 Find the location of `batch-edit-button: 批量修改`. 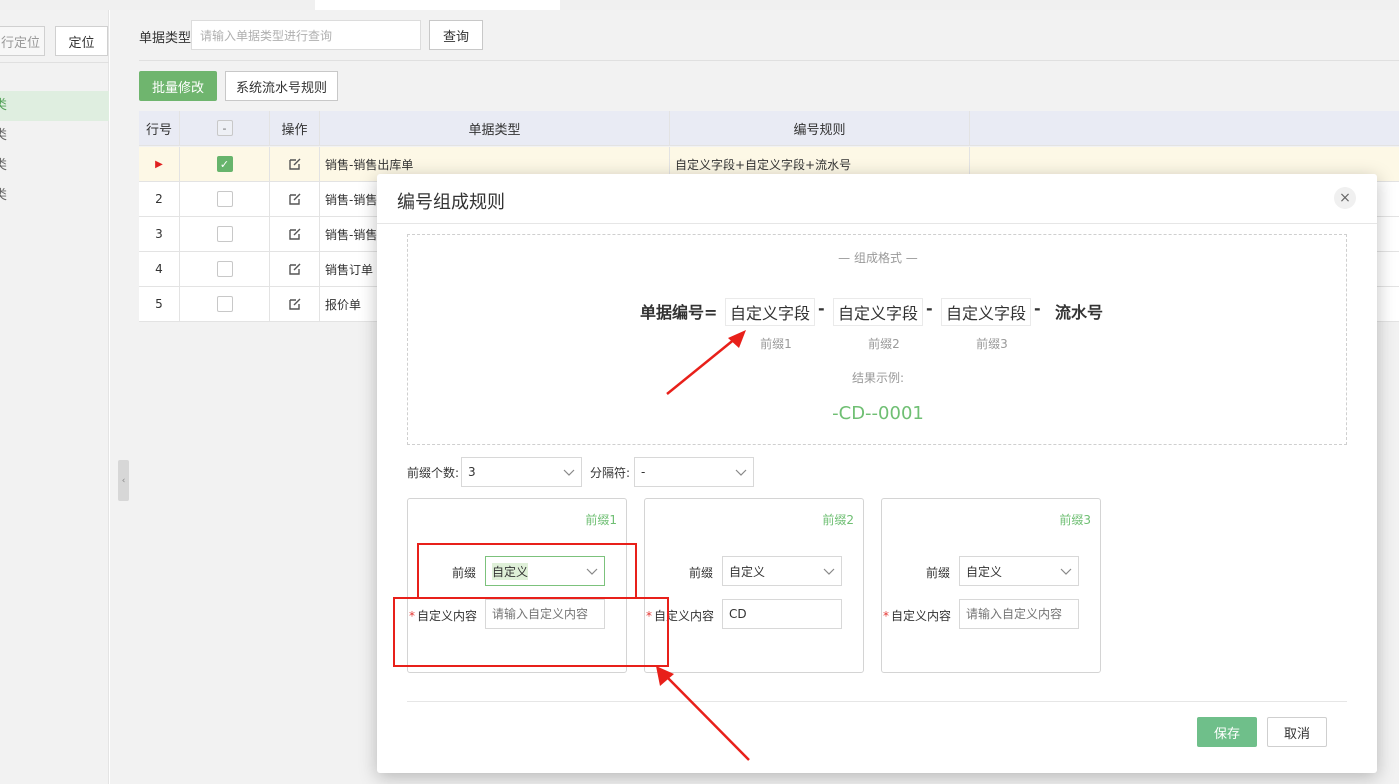

batch-edit-button: 批量修改 is located at coordinates (178, 86).